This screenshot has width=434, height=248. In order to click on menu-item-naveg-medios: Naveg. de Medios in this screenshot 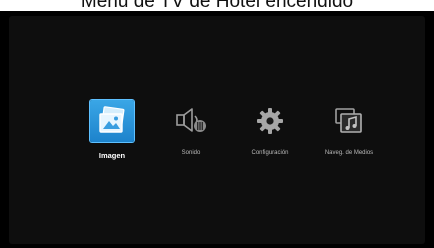, I will do `click(349, 135)`.